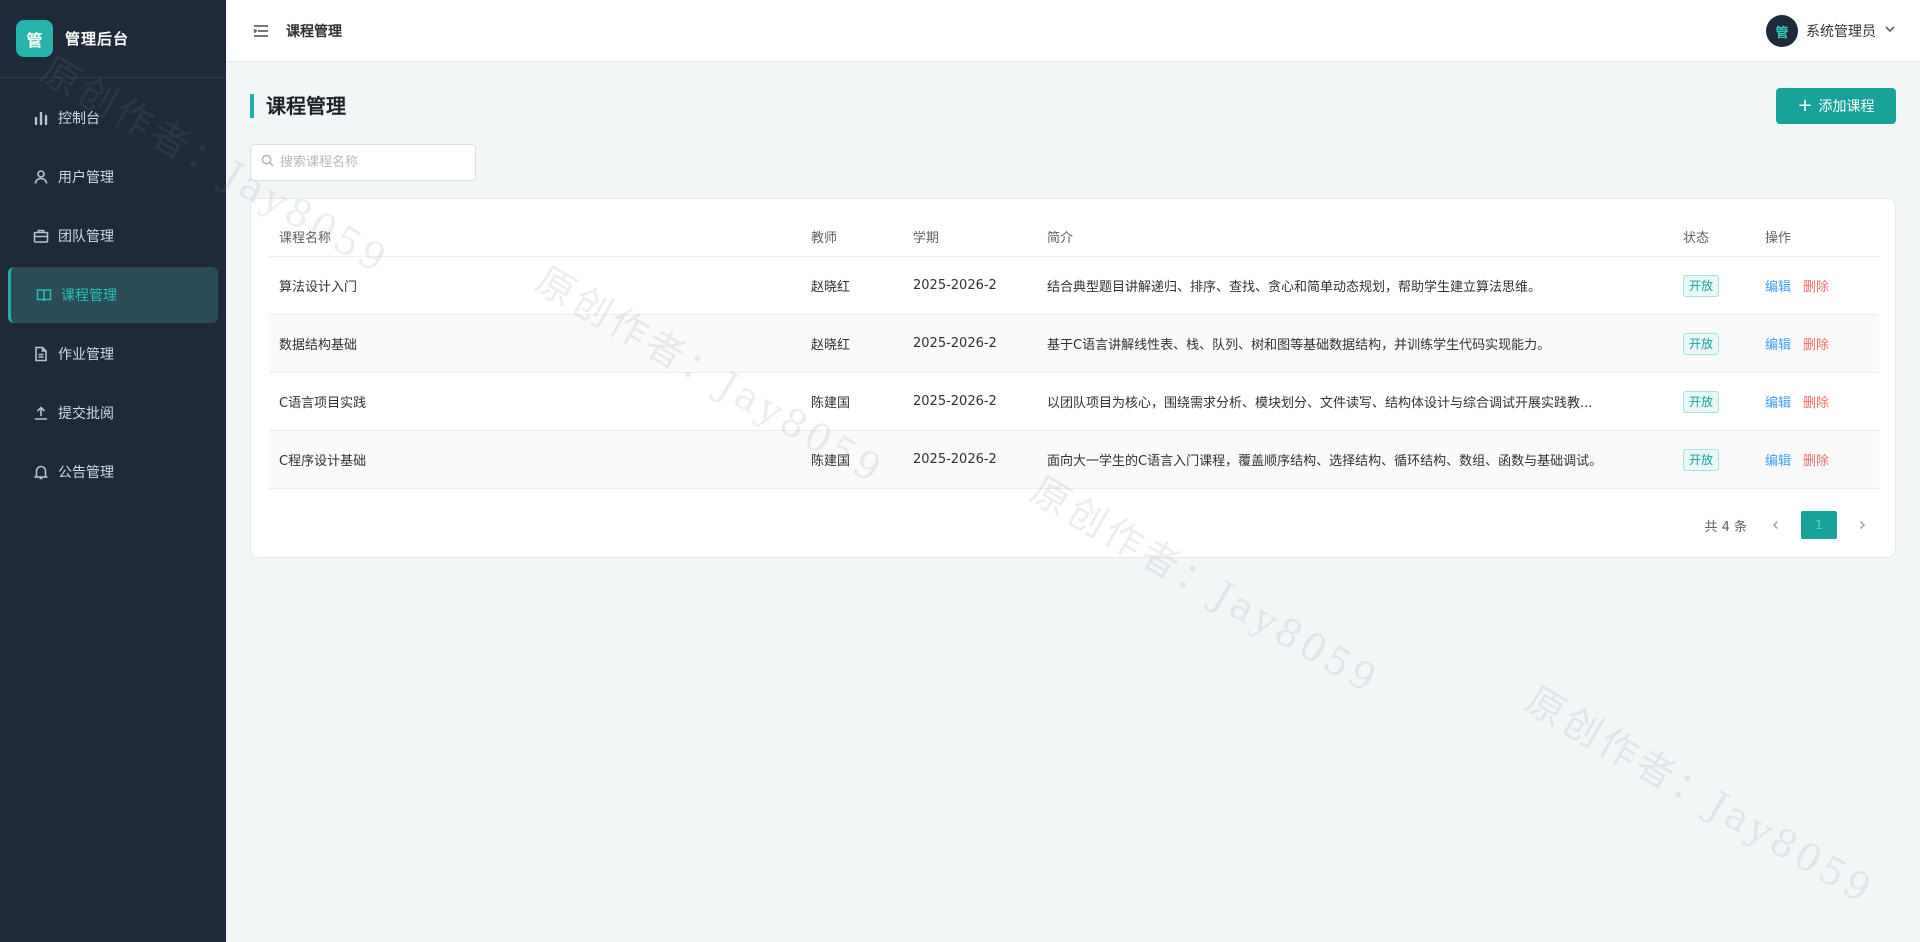  I want to click on sidebar-item-users: 用户管理, so click(113, 177).